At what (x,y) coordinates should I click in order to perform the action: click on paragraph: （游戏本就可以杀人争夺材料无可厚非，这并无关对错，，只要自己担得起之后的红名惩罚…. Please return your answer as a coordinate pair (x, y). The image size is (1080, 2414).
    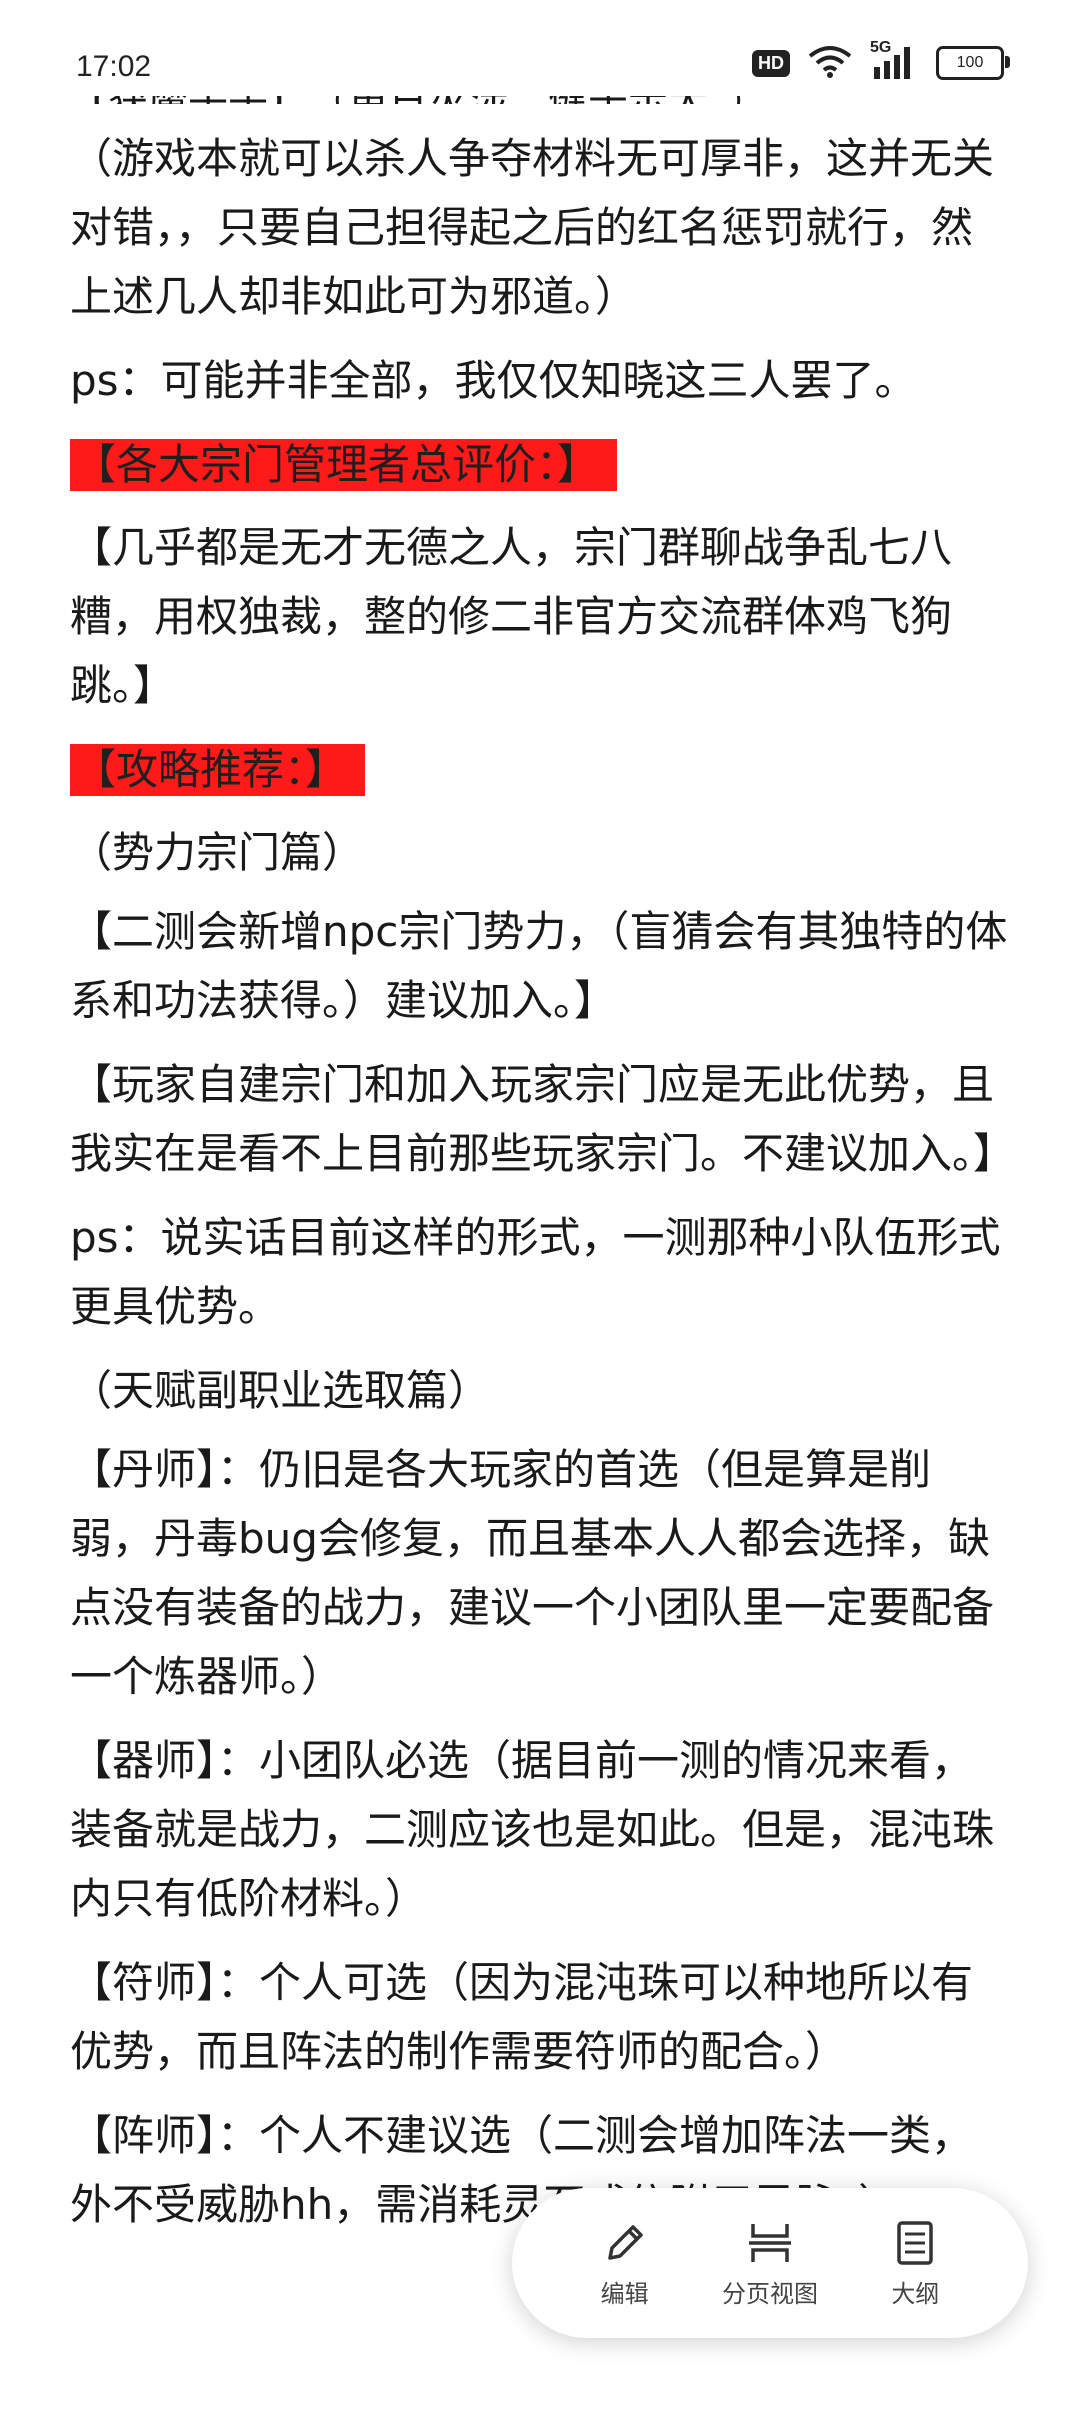
    Looking at the image, I should click on (532, 227).